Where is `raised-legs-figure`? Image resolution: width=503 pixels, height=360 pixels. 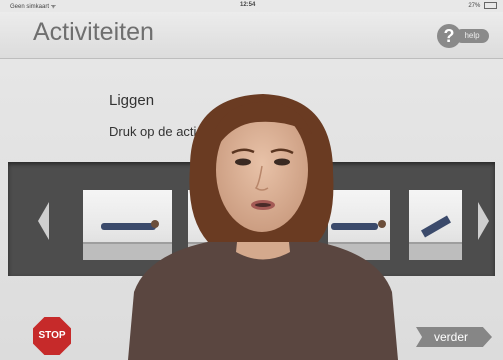
raised-legs-figure is located at coordinates (436, 226).